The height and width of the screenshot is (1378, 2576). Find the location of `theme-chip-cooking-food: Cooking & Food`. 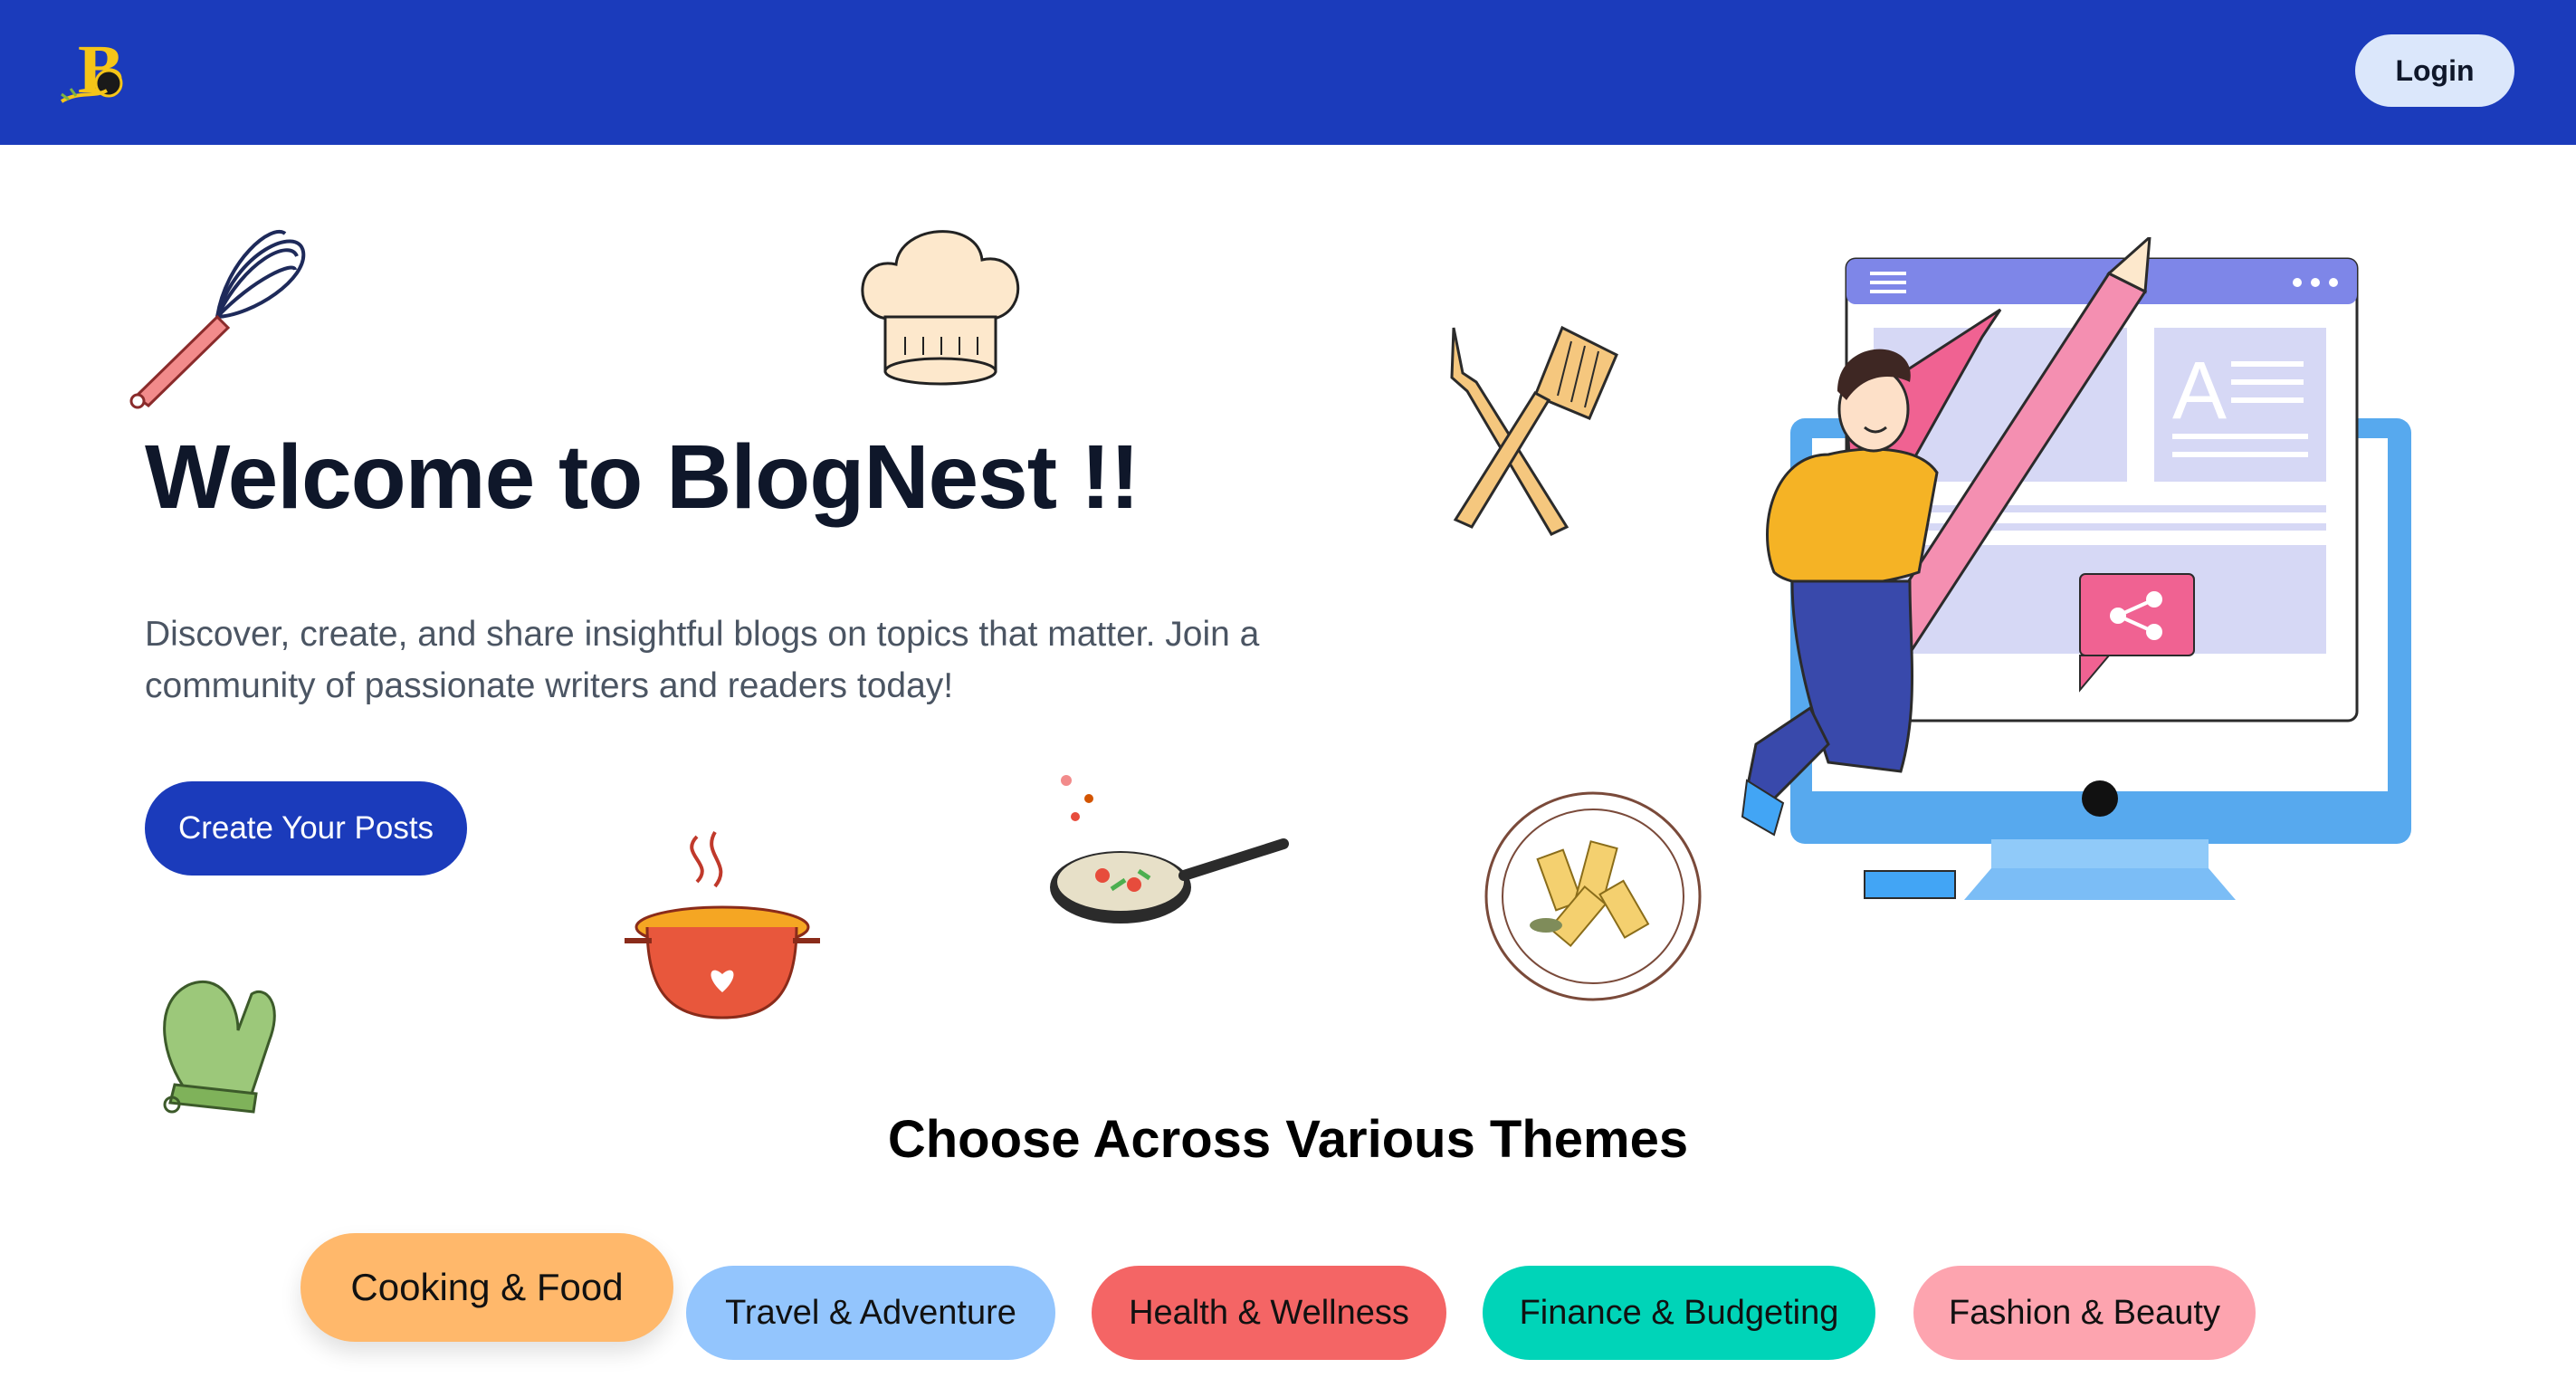

theme-chip-cooking-food: Cooking & Food is located at coordinates (487, 1287).